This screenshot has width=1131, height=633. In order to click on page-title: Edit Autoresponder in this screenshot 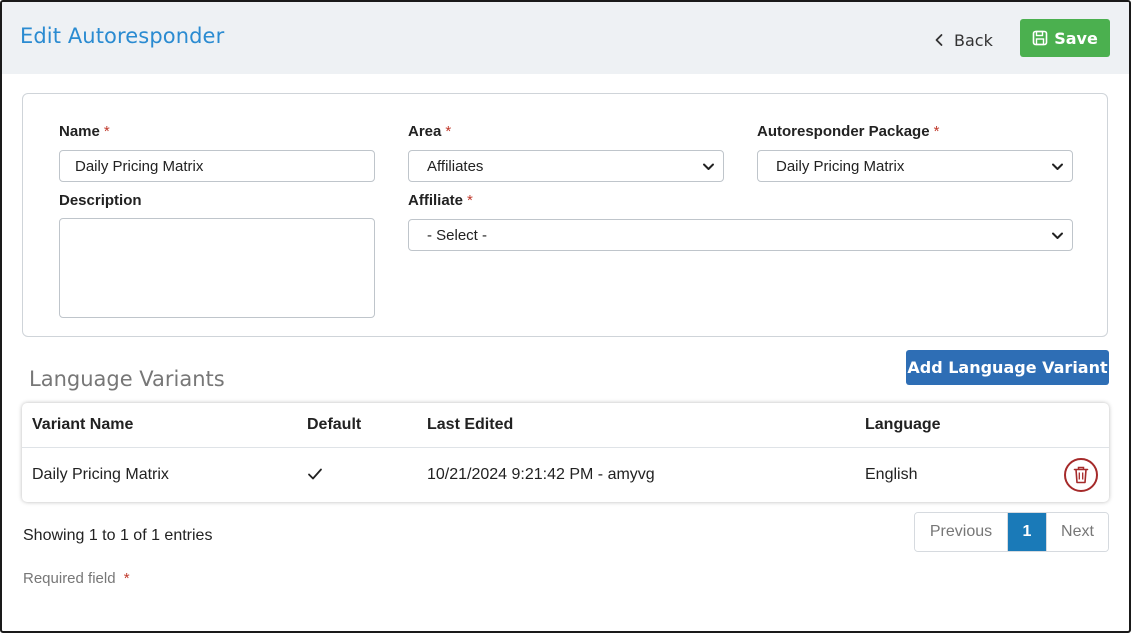, I will do `click(122, 36)`.